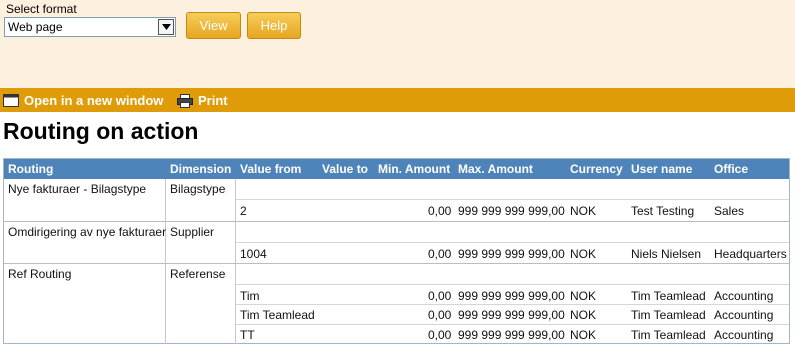 The image size is (795, 352). I want to click on user-name: Test Testing, so click(663, 211).